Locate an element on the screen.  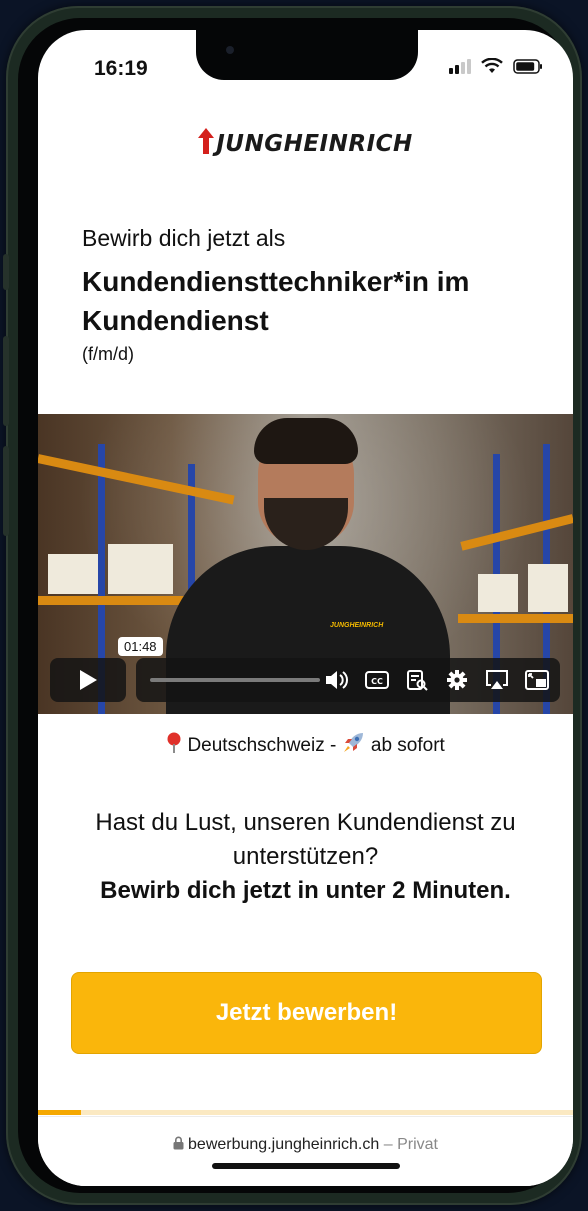
volume-down-button is located at coordinates (6, 491).